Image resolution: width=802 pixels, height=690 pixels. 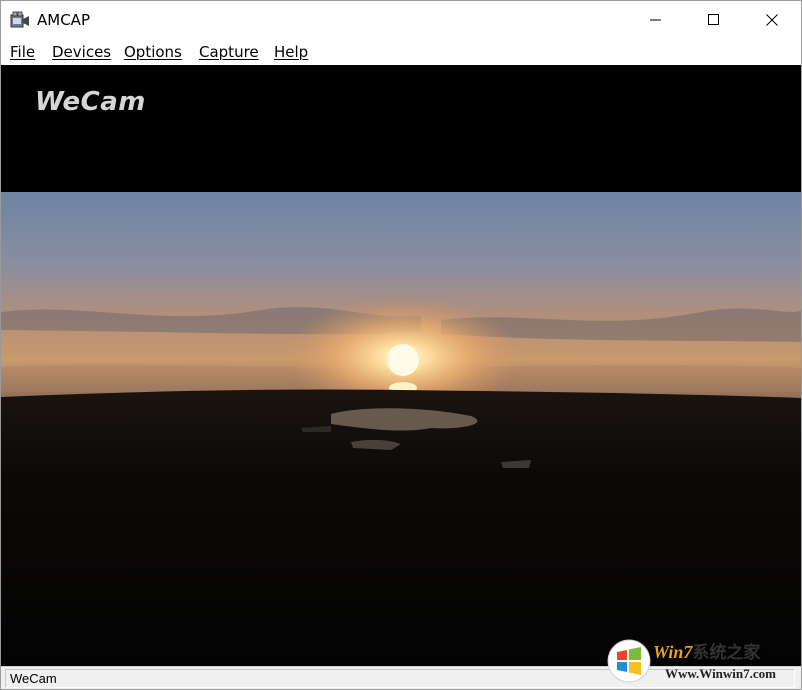 I want to click on menu-file: File, so click(x=22, y=52).